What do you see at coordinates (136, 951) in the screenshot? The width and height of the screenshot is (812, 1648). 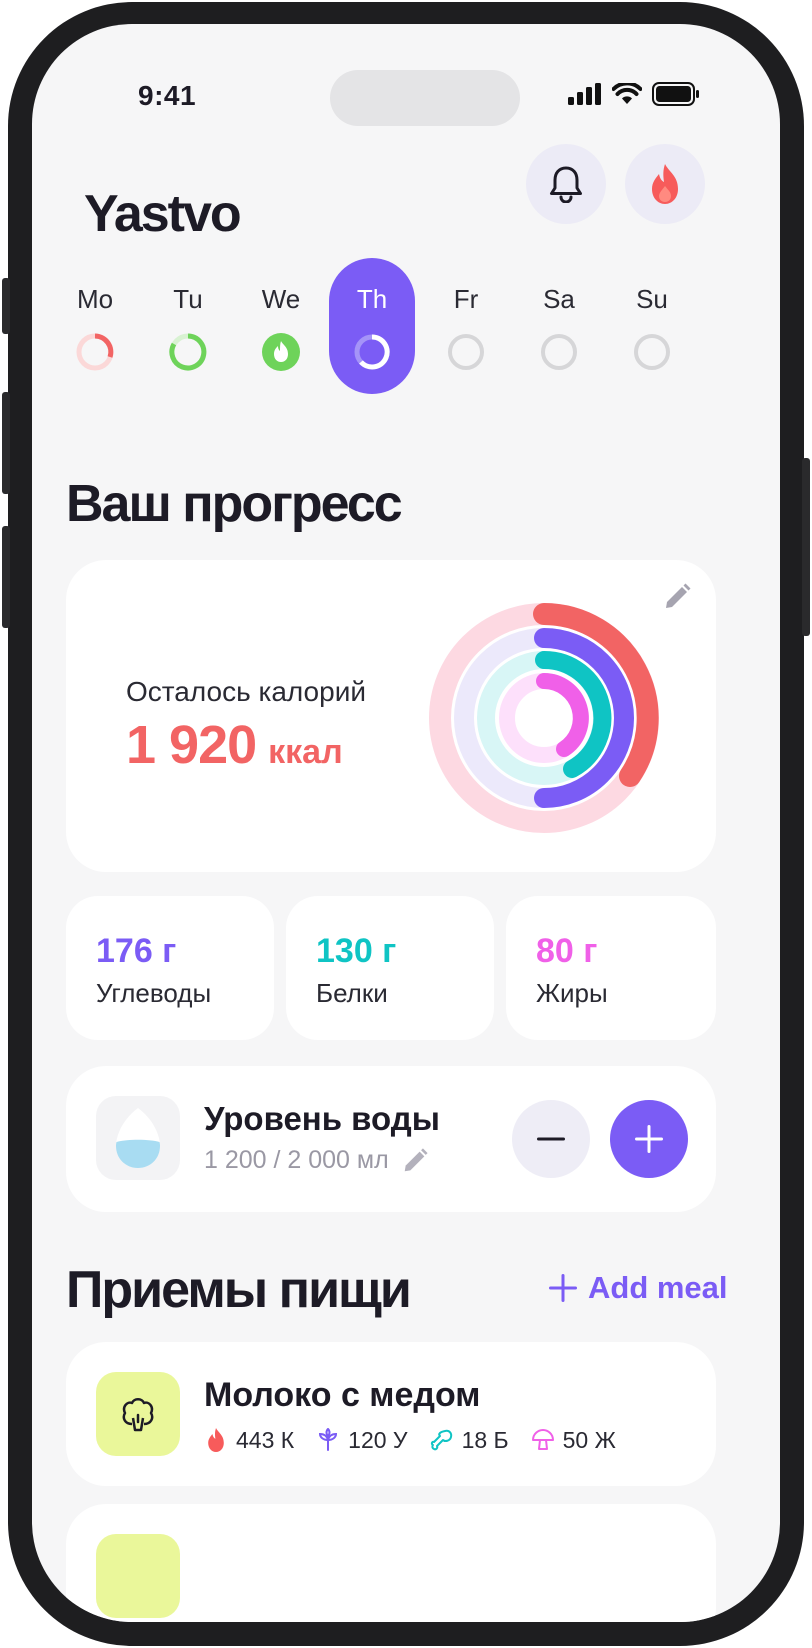 I see `macro-value: 176 г` at bounding box center [136, 951].